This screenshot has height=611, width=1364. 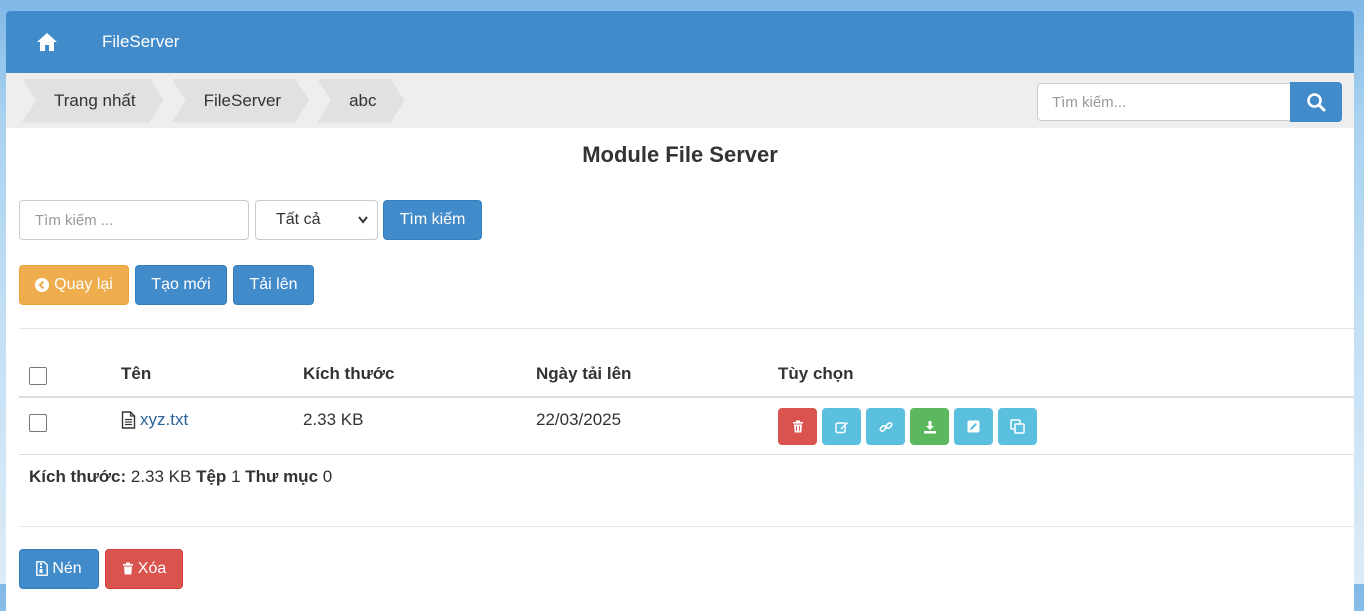 I want to click on edit-button, so click(x=841, y=426).